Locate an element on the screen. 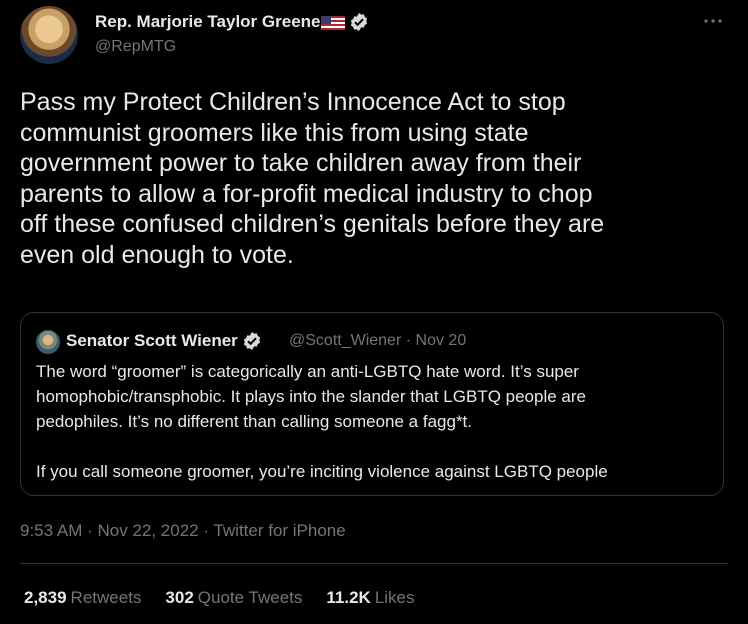  us-flag-icon is located at coordinates (333, 22).